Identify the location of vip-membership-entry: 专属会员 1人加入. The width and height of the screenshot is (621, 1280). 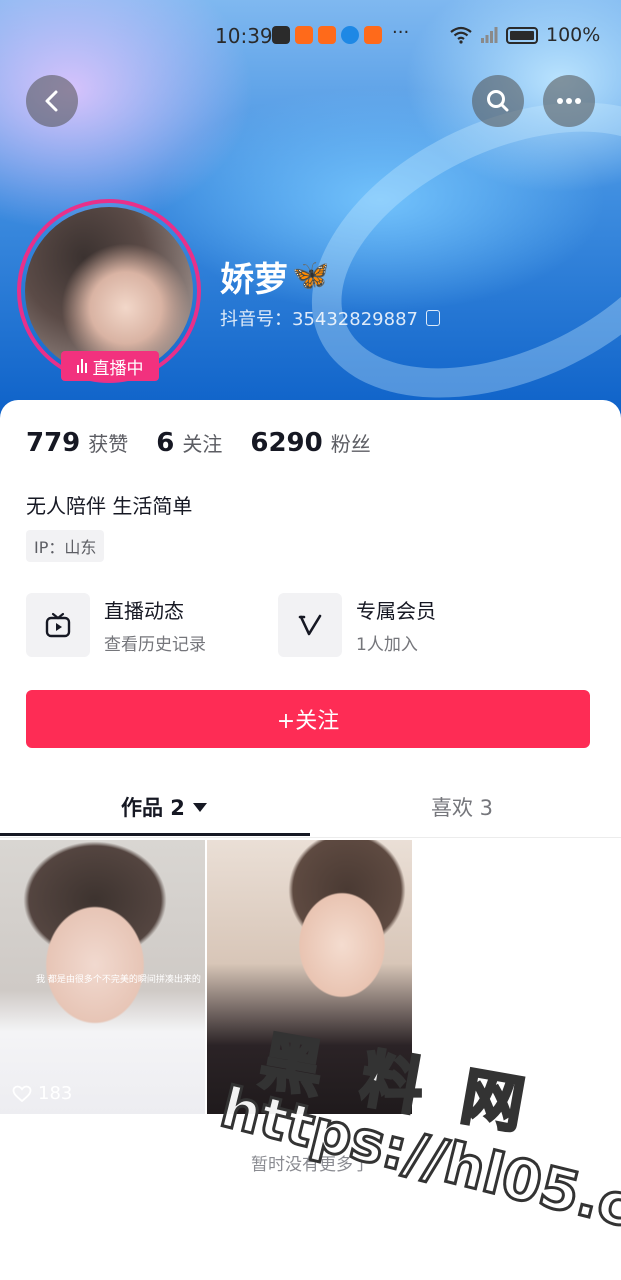
(357, 625).